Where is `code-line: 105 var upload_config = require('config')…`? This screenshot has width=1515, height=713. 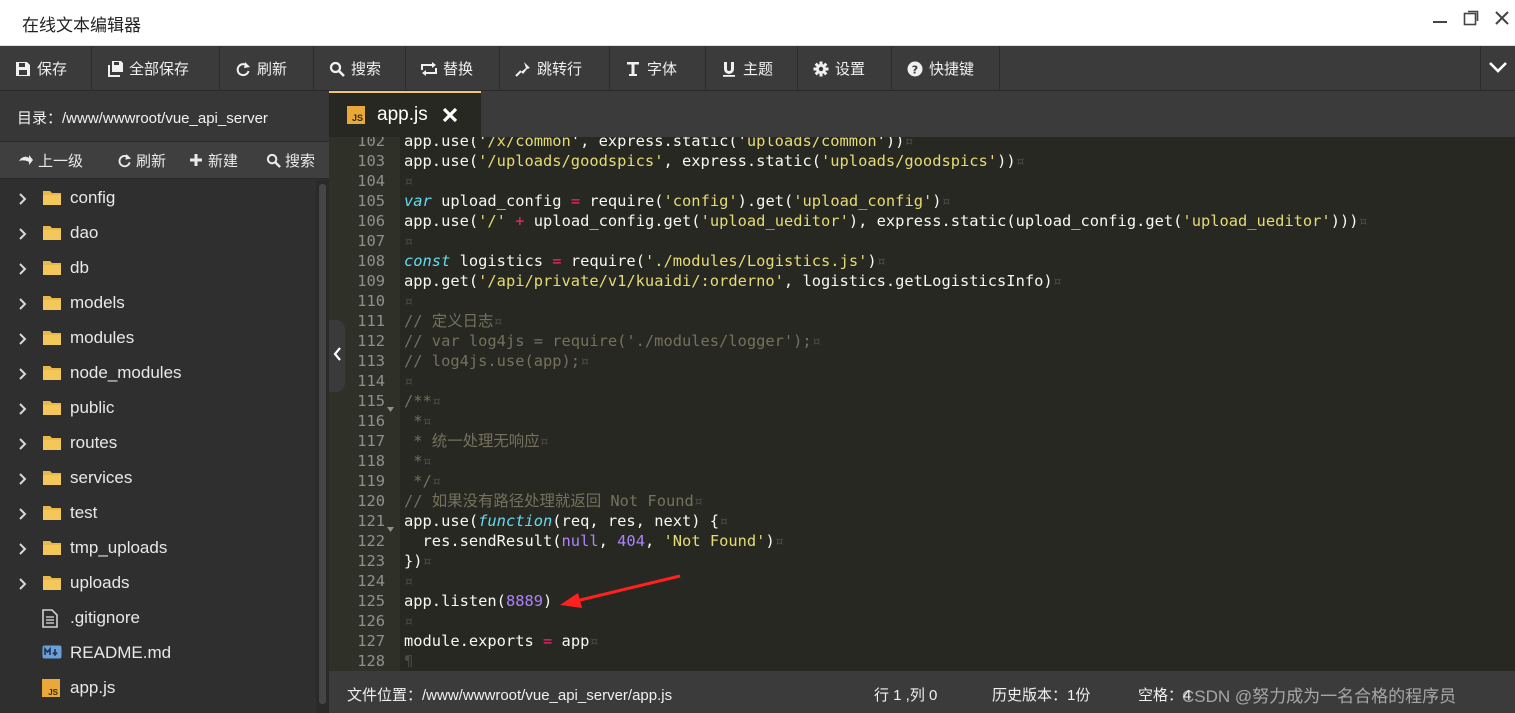 code-line: 105 var upload_config = require('config')… is located at coordinates (922, 201).